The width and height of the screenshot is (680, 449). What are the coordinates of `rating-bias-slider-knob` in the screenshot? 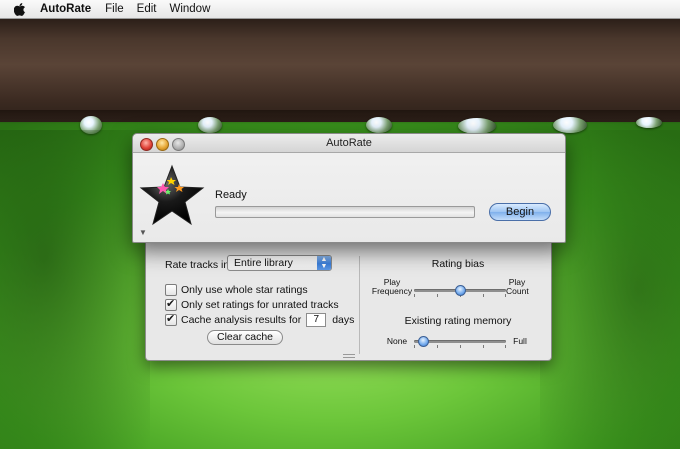 It's located at (460, 290).